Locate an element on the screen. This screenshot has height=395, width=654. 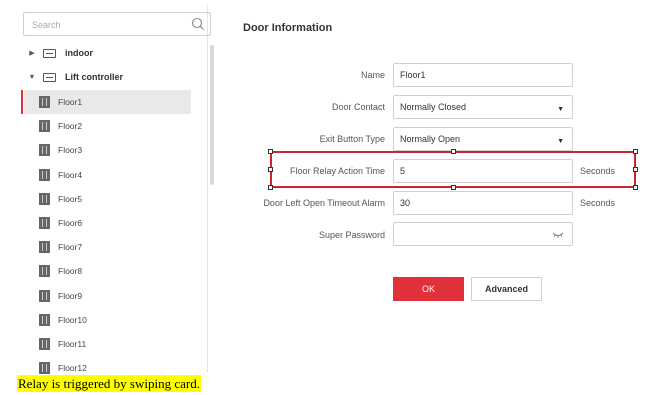
tree-item-label: Floor9 is located at coordinates (70, 295).